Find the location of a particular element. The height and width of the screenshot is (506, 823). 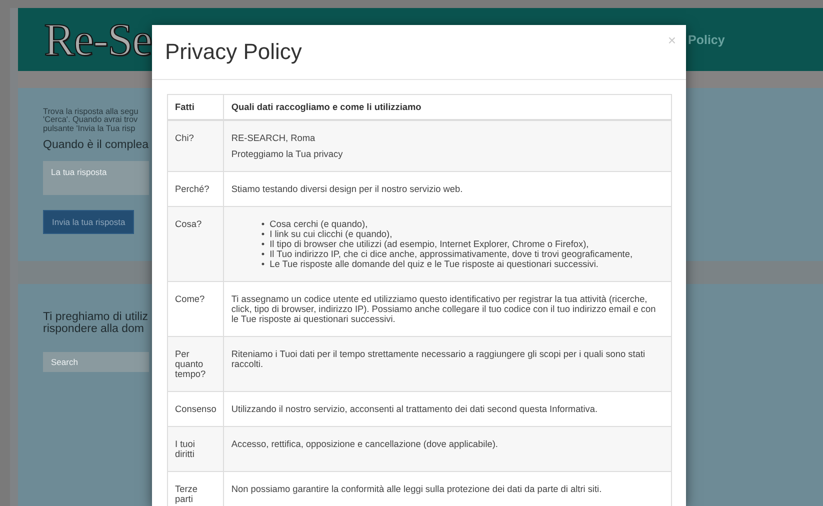

list-item: Il tipo di browser che utilizzi (ad esempio, Internet Explorer, Chrome o Firefox), is located at coordinates (429, 244).